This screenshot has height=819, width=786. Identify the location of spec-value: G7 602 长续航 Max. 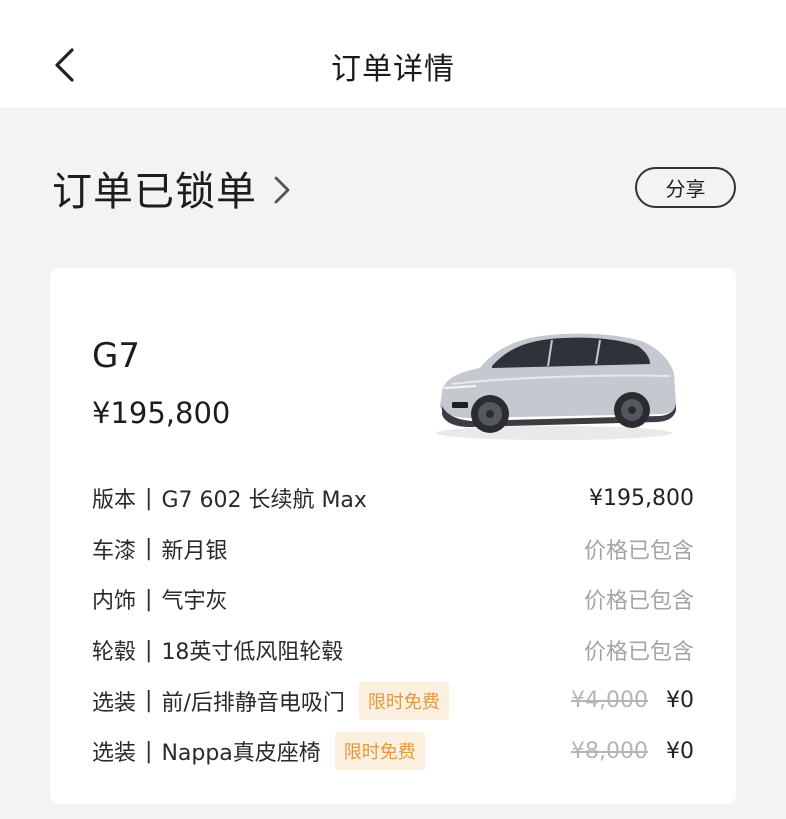
(264, 501).